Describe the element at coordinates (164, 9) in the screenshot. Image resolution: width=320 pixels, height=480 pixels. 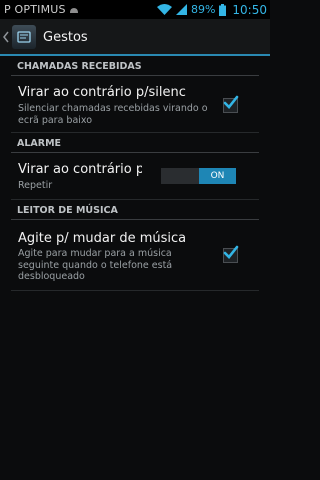
I see `wifi-icon` at that location.